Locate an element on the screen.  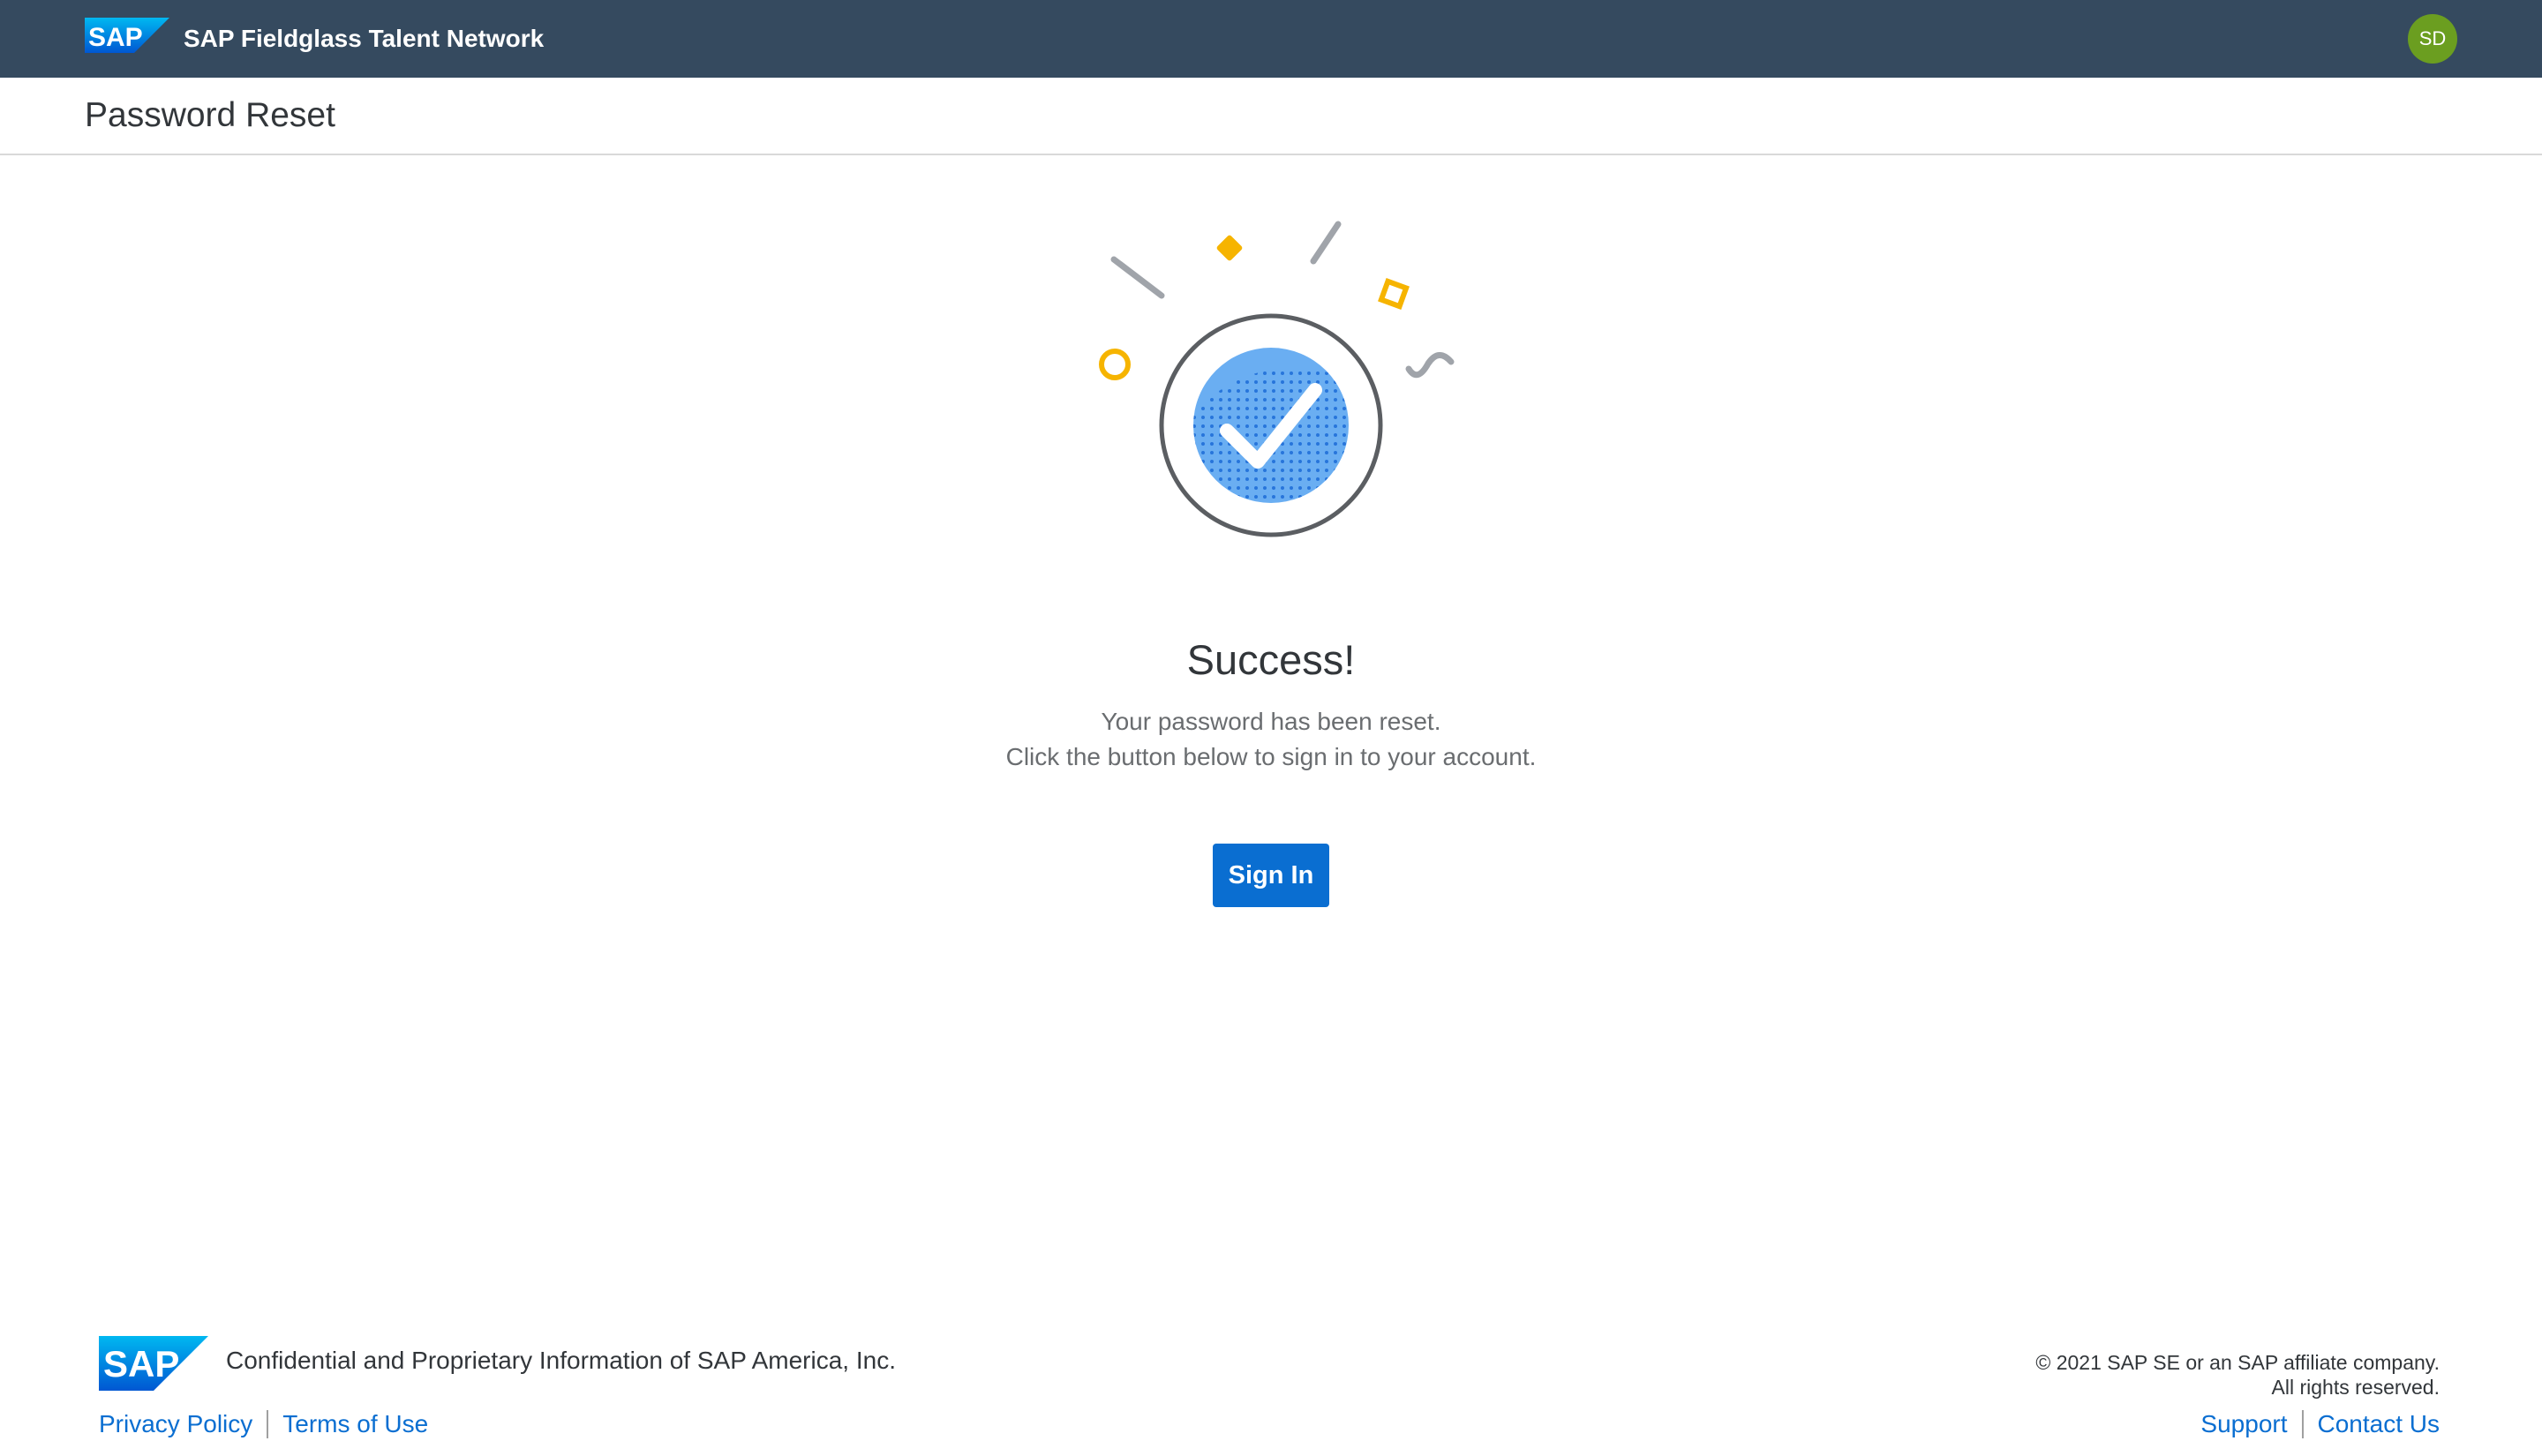
terms-of-use-link: Terms of Use is located at coordinates (355, 1424).